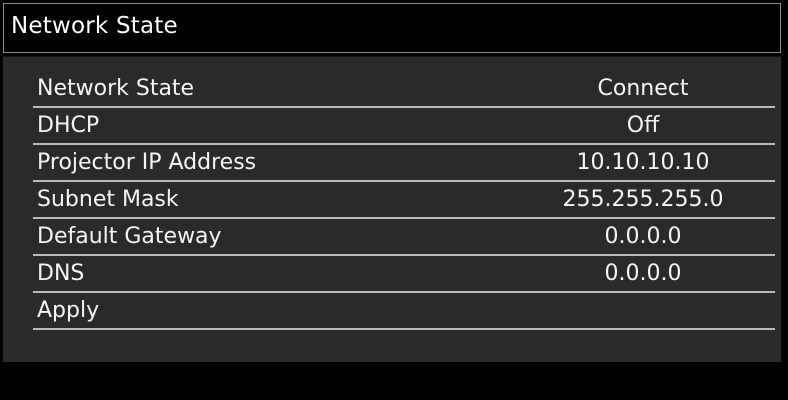 This screenshot has height=400, width=788. What do you see at coordinates (68, 310) in the screenshot?
I see `menu-item-label: Apply` at bounding box center [68, 310].